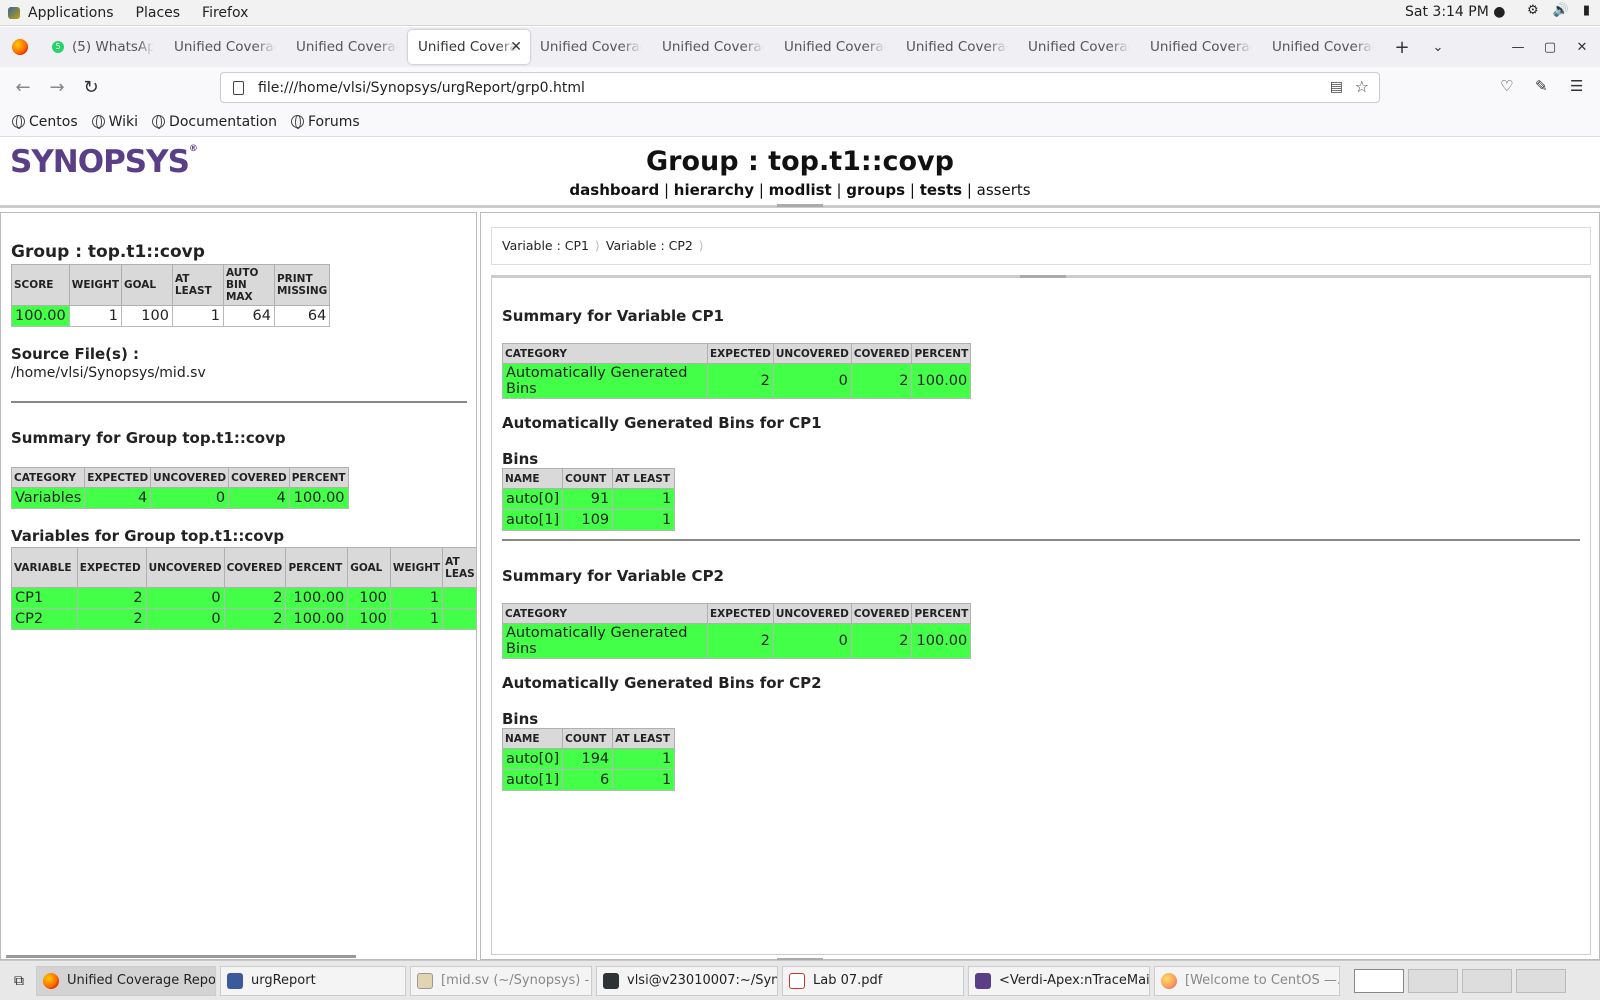 The width and height of the screenshot is (1600, 1000). I want to click on reader-view-icon: ▤, so click(1336, 87).